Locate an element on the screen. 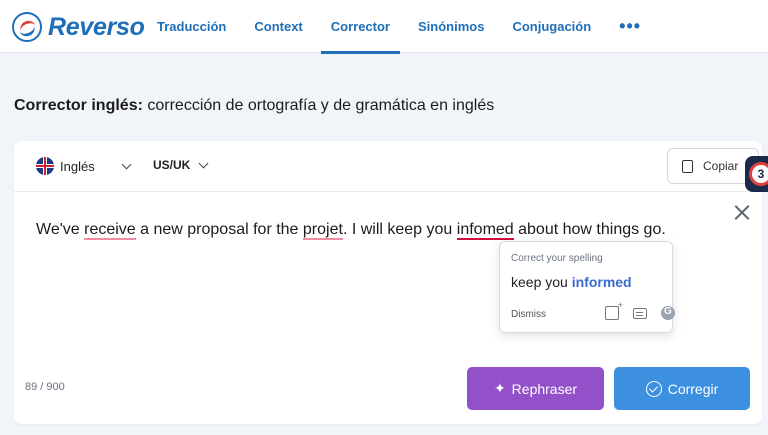 Image resolution: width=768 pixels, height=435 pixels. reverso-logo: Reverso is located at coordinates (78, 27).